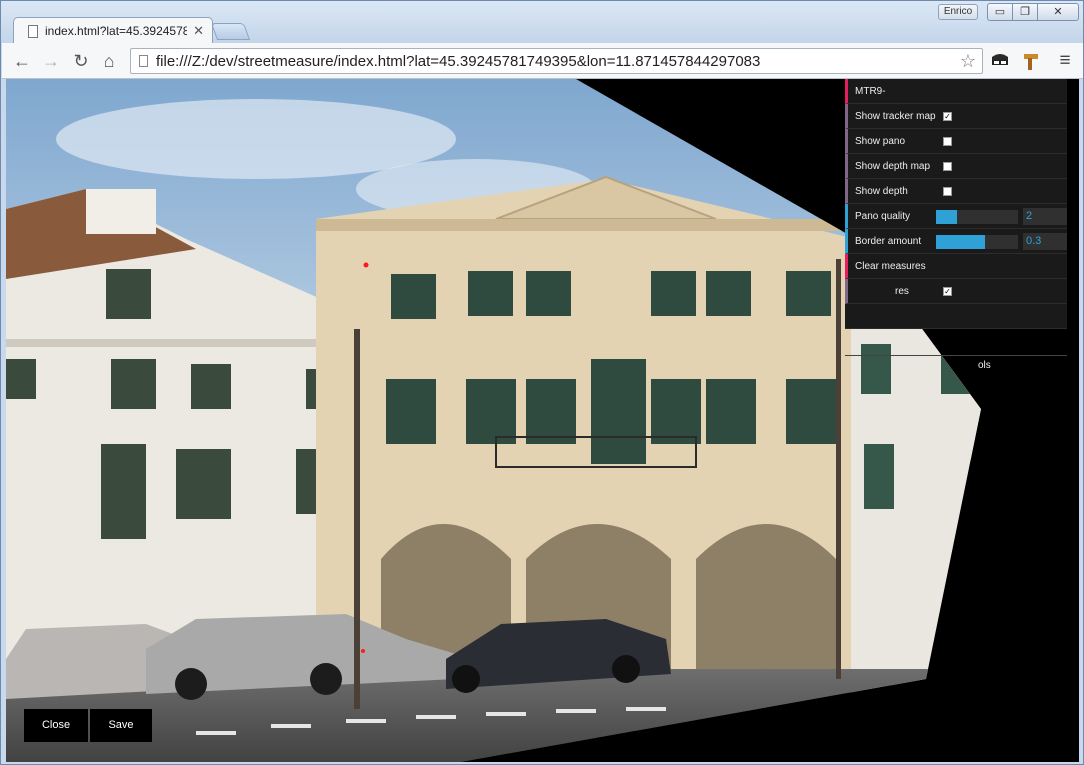 The image size is (1084, 765). I want to click on clear-measures-button: Clear measures, so click(956, 266).